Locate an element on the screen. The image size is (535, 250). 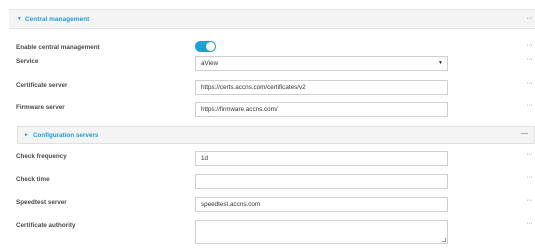
service-select: aView ▼ is located at coordinates (321, 63).